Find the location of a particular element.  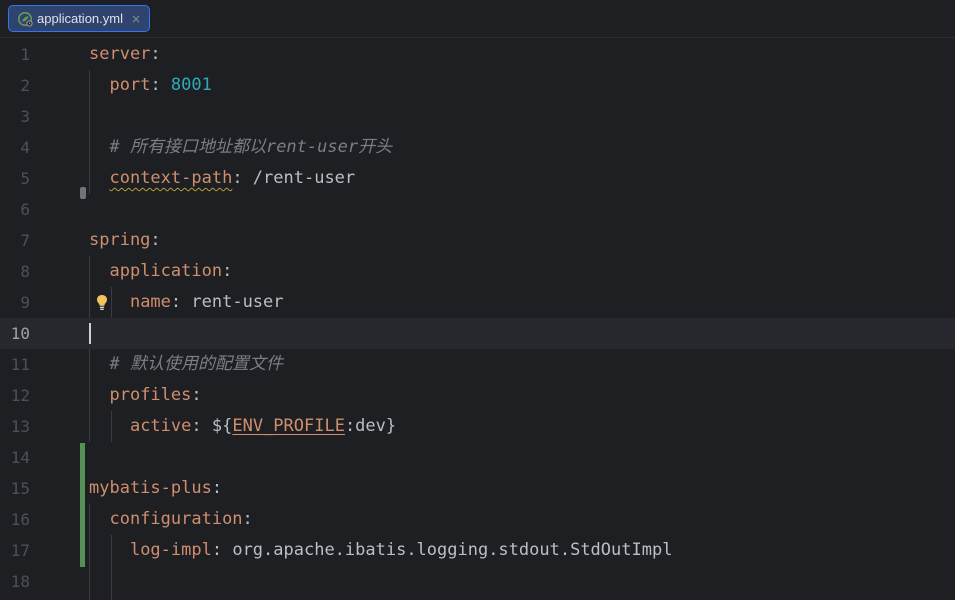

line-number: 5 is located at coordinates (25, 178).